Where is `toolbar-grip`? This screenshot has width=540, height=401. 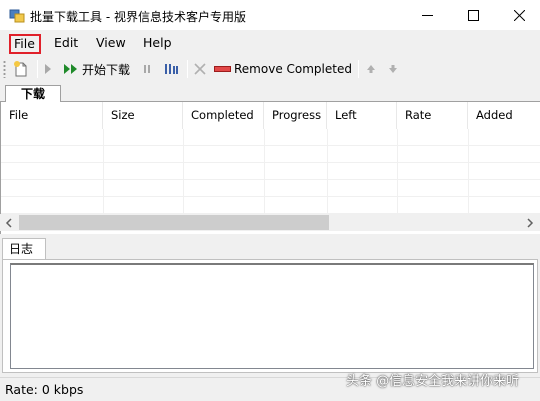
toolbar-grip is located at coordinates (4, 69).